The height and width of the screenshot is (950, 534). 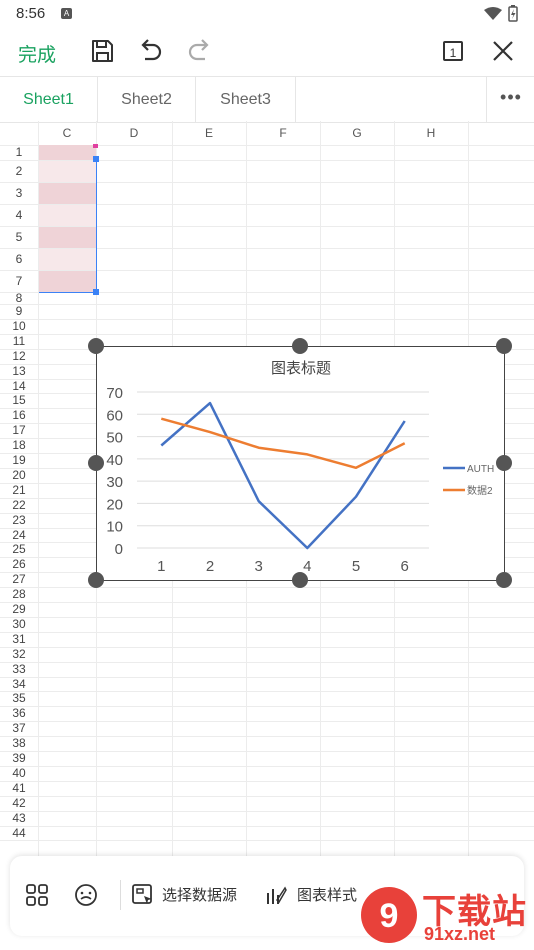 I want to click on sheet-tabs: Sheet1 Sheet2 Sheet3 •••, so click(x=267, y=99).